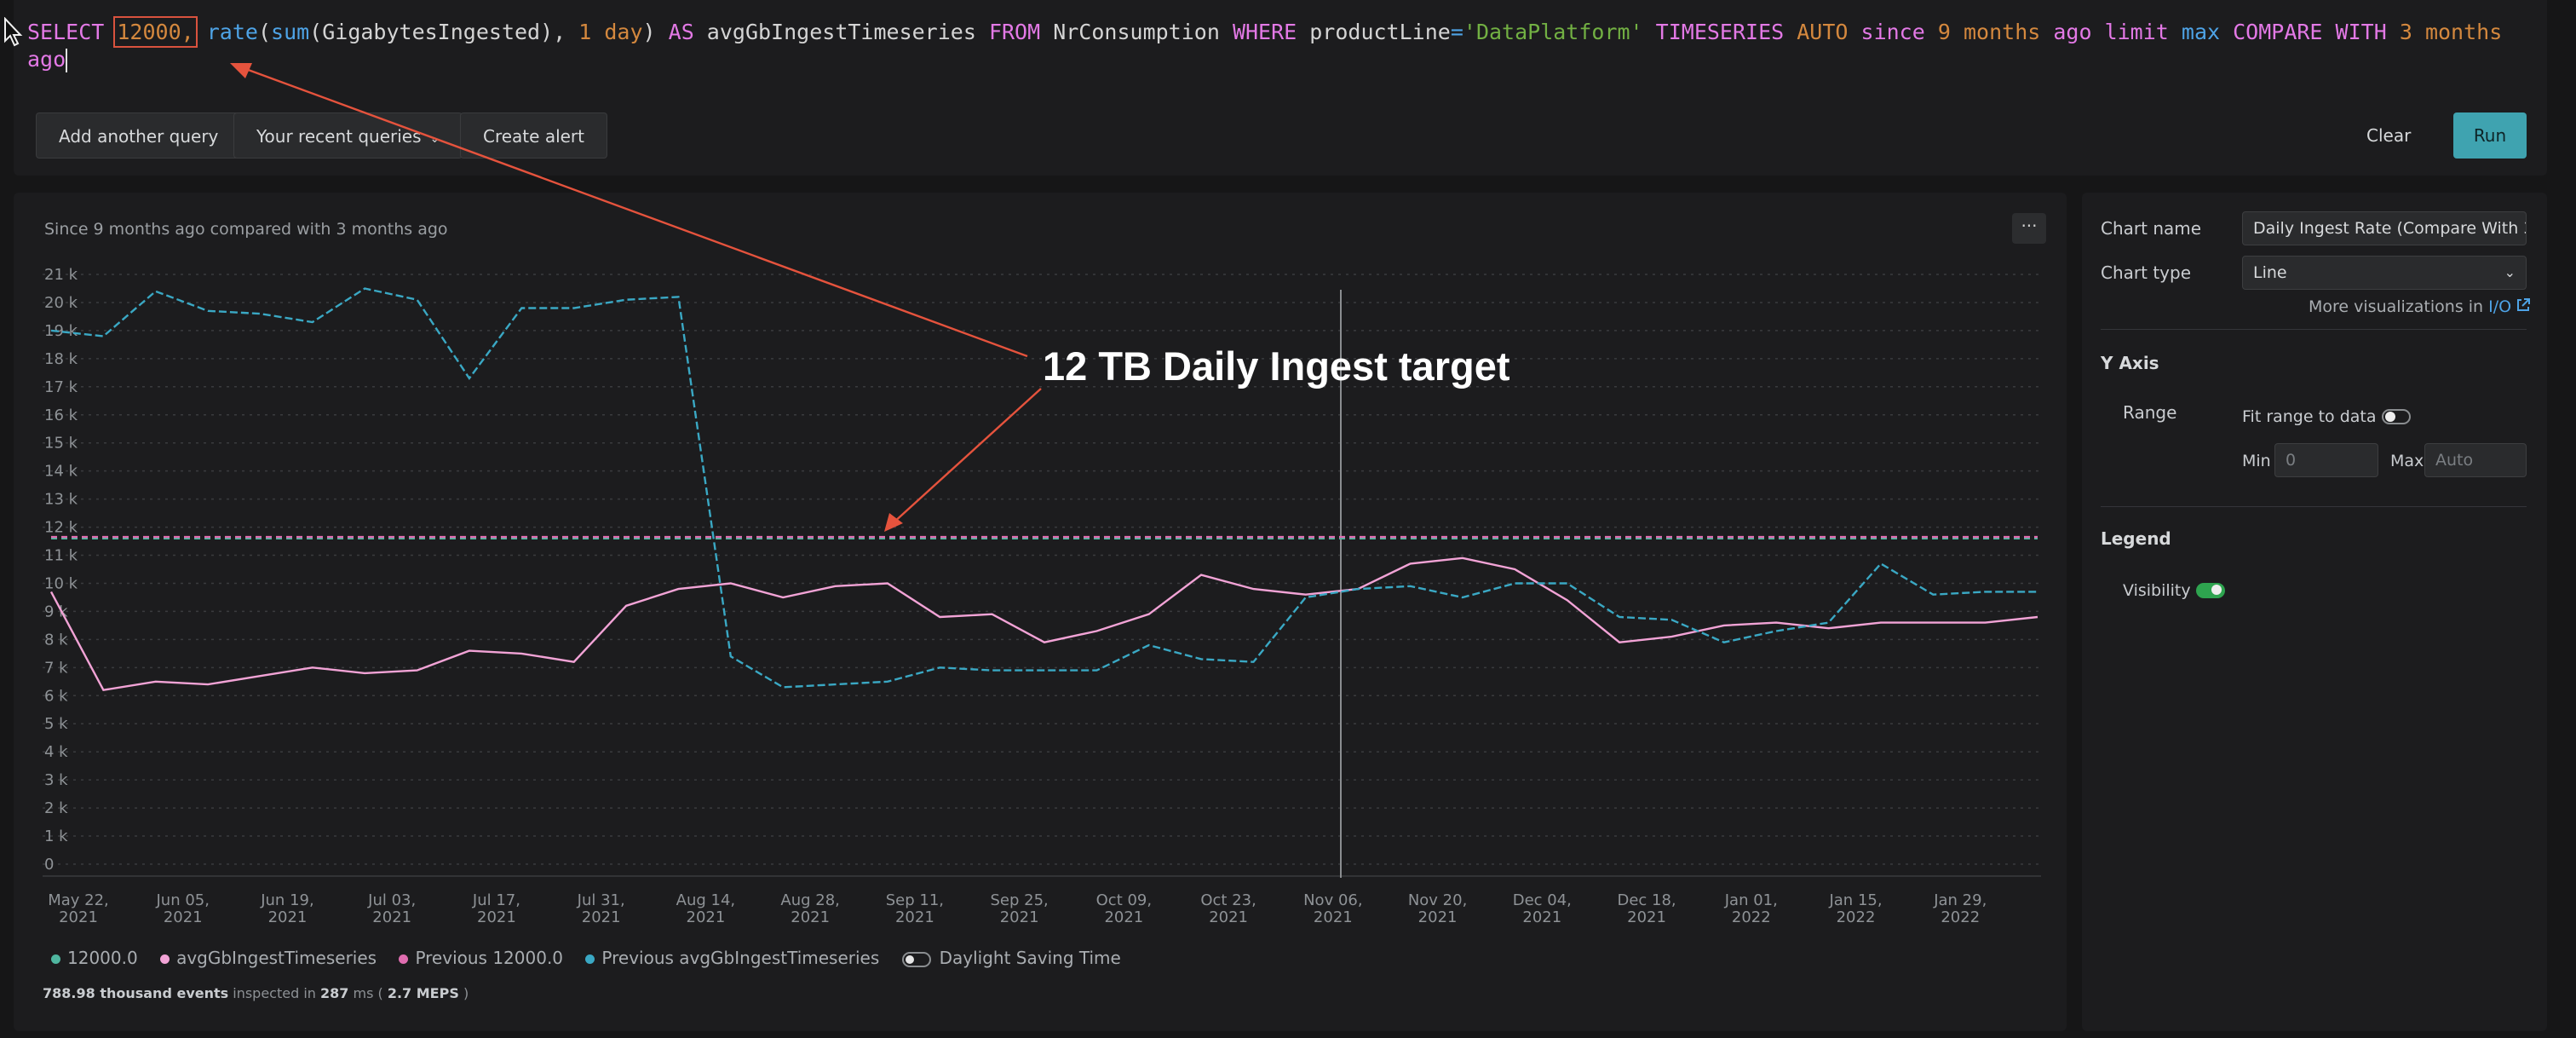  I want to click on y-tick-label: 13 k, so click(61, 500).